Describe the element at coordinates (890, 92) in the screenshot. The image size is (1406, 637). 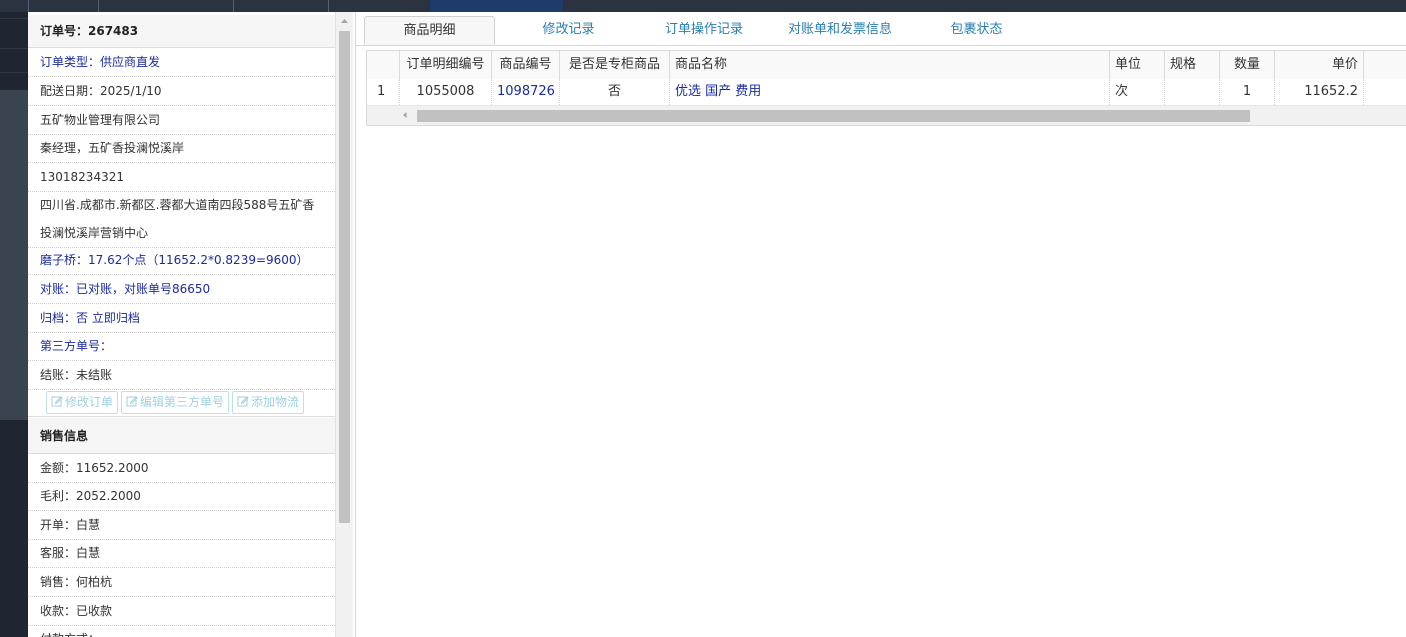
I see `product-name-link: 优选 国产 费用` at that location.